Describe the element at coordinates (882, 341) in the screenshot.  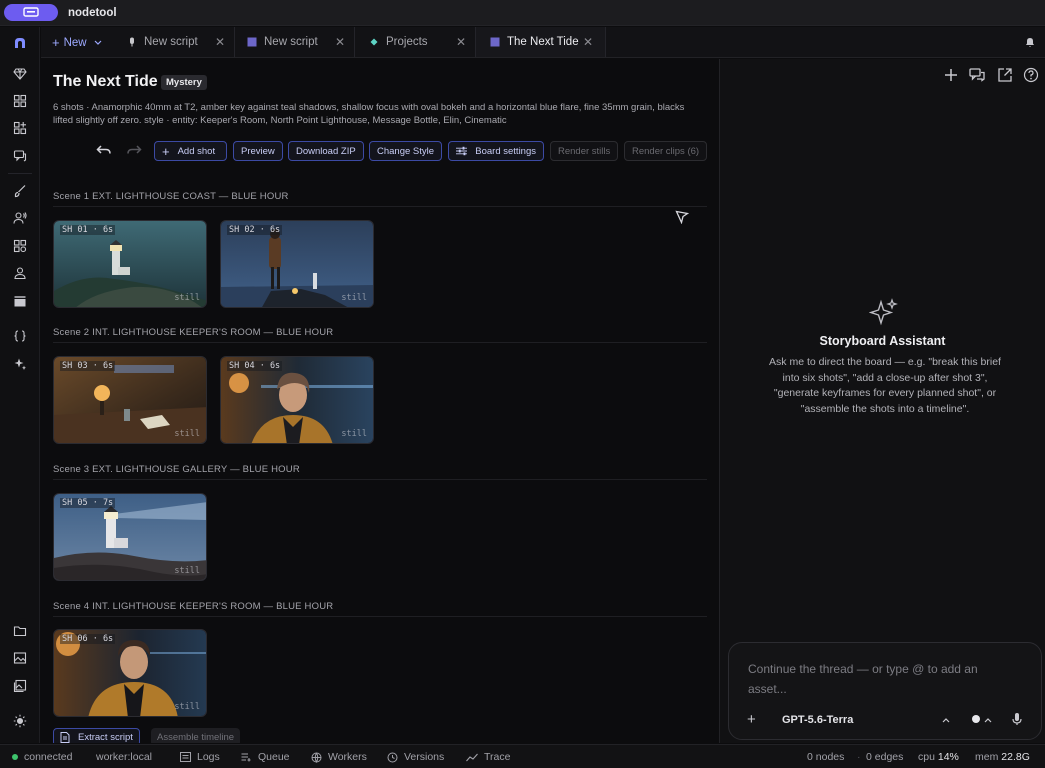
I see `assistant-title: Storyboard Assistant` at that location.